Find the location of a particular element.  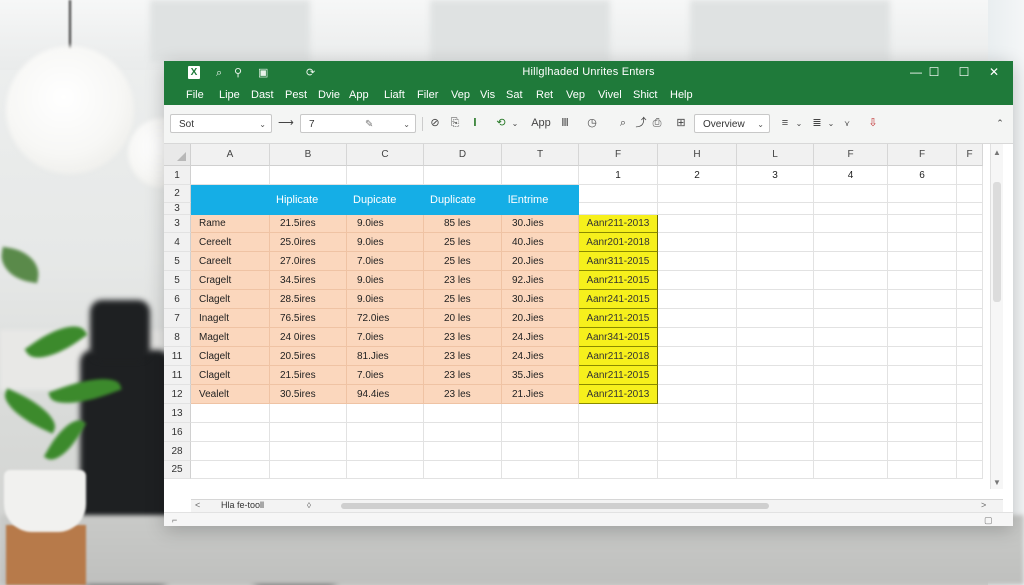

data-cell: 23 les is located at coordinates (463, 375).